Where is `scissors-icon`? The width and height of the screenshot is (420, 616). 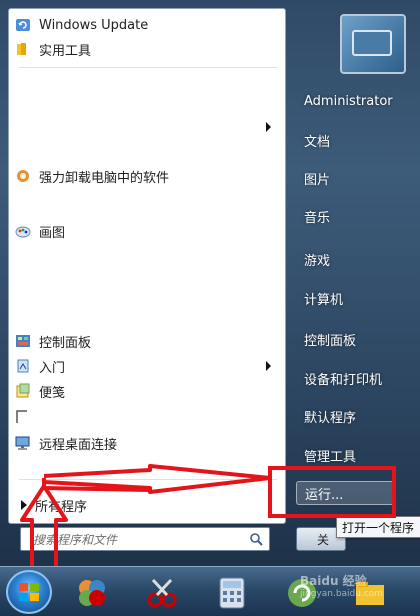 scissors-icon is located at coordinates (162, 593).